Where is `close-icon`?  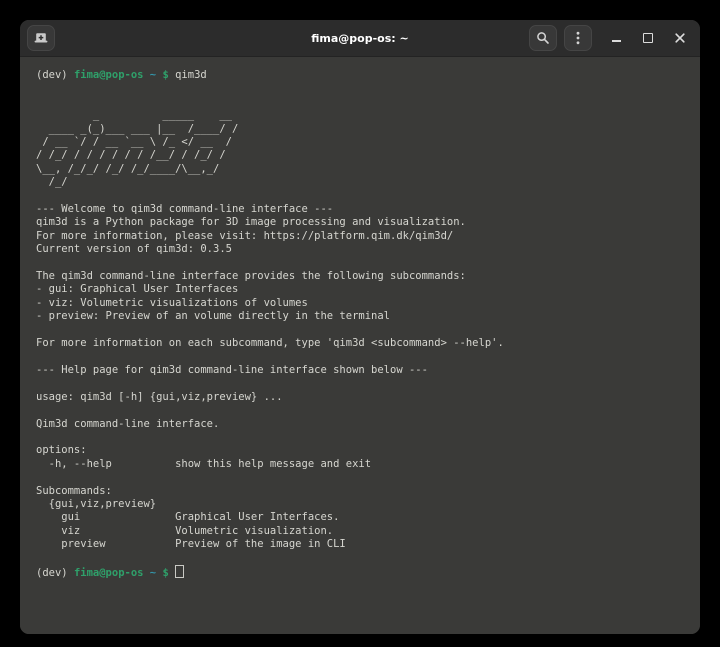
close-icon is located at coordinates (680, 38).